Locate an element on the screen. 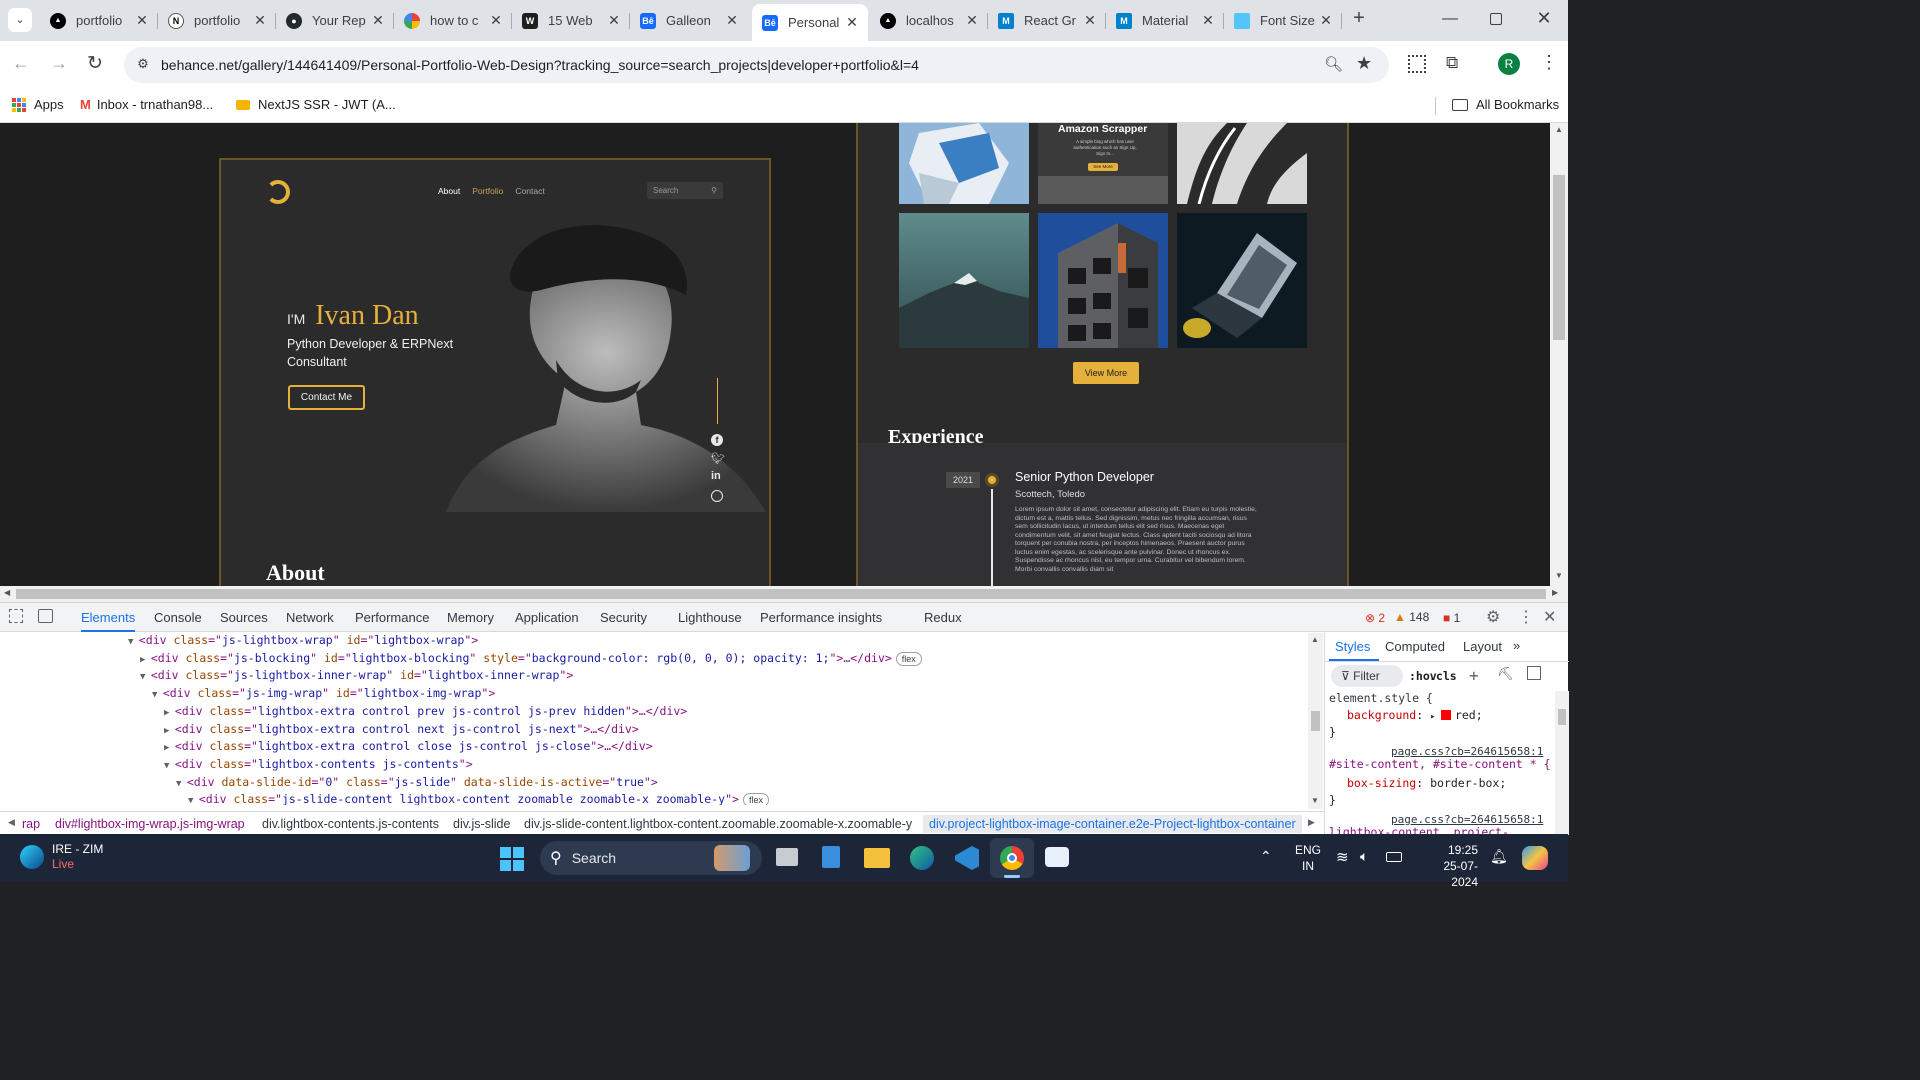 This screenshot has width=1920, height=1080. breadcrumb-item: rap is located at coordinates (31, 824).